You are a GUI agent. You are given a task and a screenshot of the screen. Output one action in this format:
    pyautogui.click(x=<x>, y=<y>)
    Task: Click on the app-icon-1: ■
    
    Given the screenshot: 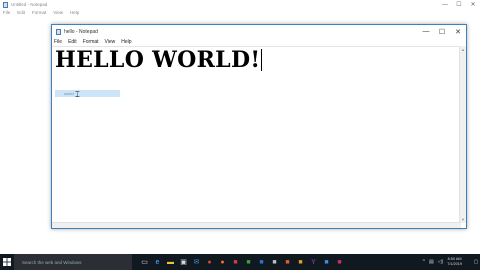 What is the action you would take?
    pyautogui.click(x=235, y=262)
    